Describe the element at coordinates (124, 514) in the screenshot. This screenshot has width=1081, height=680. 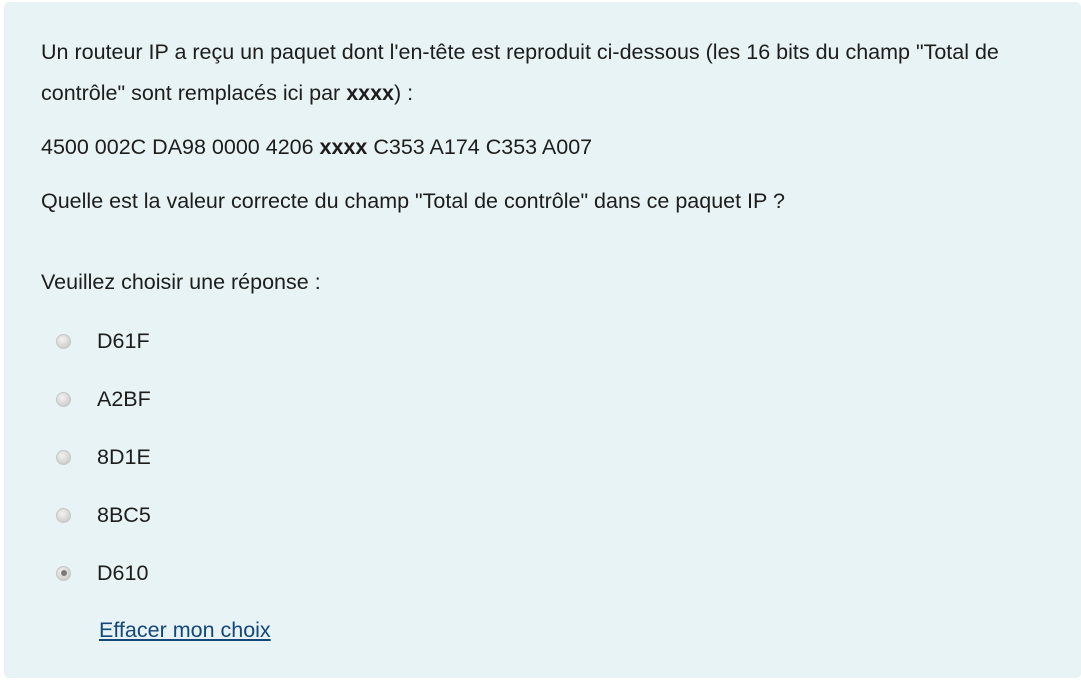
I see `answer-label: 8BC5` at that location.